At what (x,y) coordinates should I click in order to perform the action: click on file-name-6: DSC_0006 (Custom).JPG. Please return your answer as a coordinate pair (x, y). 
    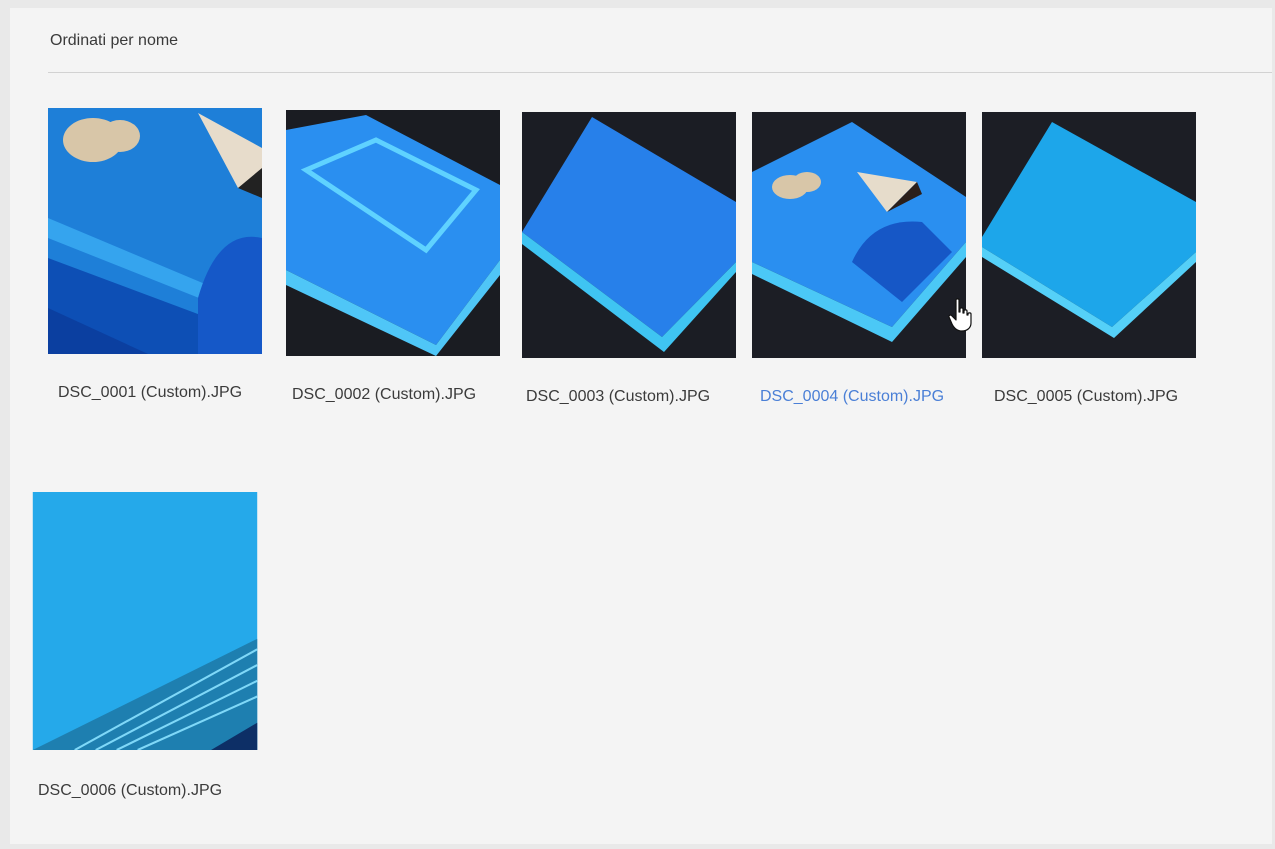
    Looking at the image, I should click on (158, 791).